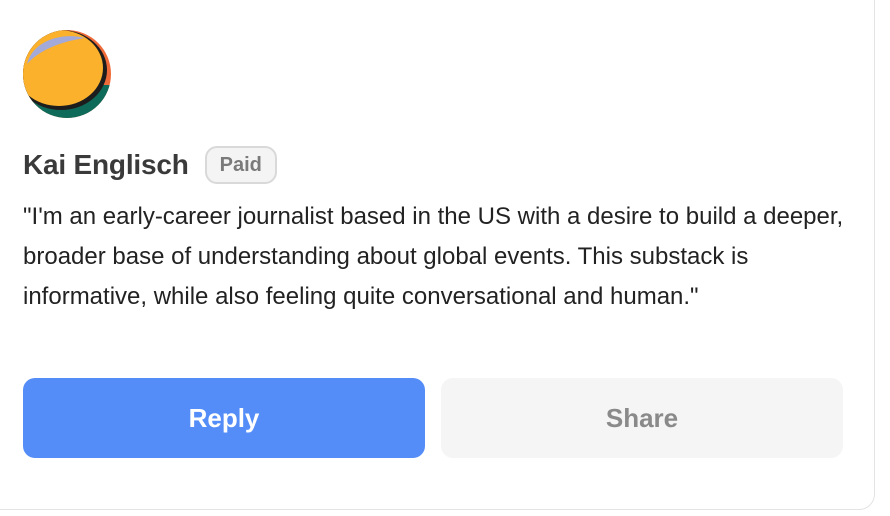  I want to click on reply-button: Reply, so click(224, 418).